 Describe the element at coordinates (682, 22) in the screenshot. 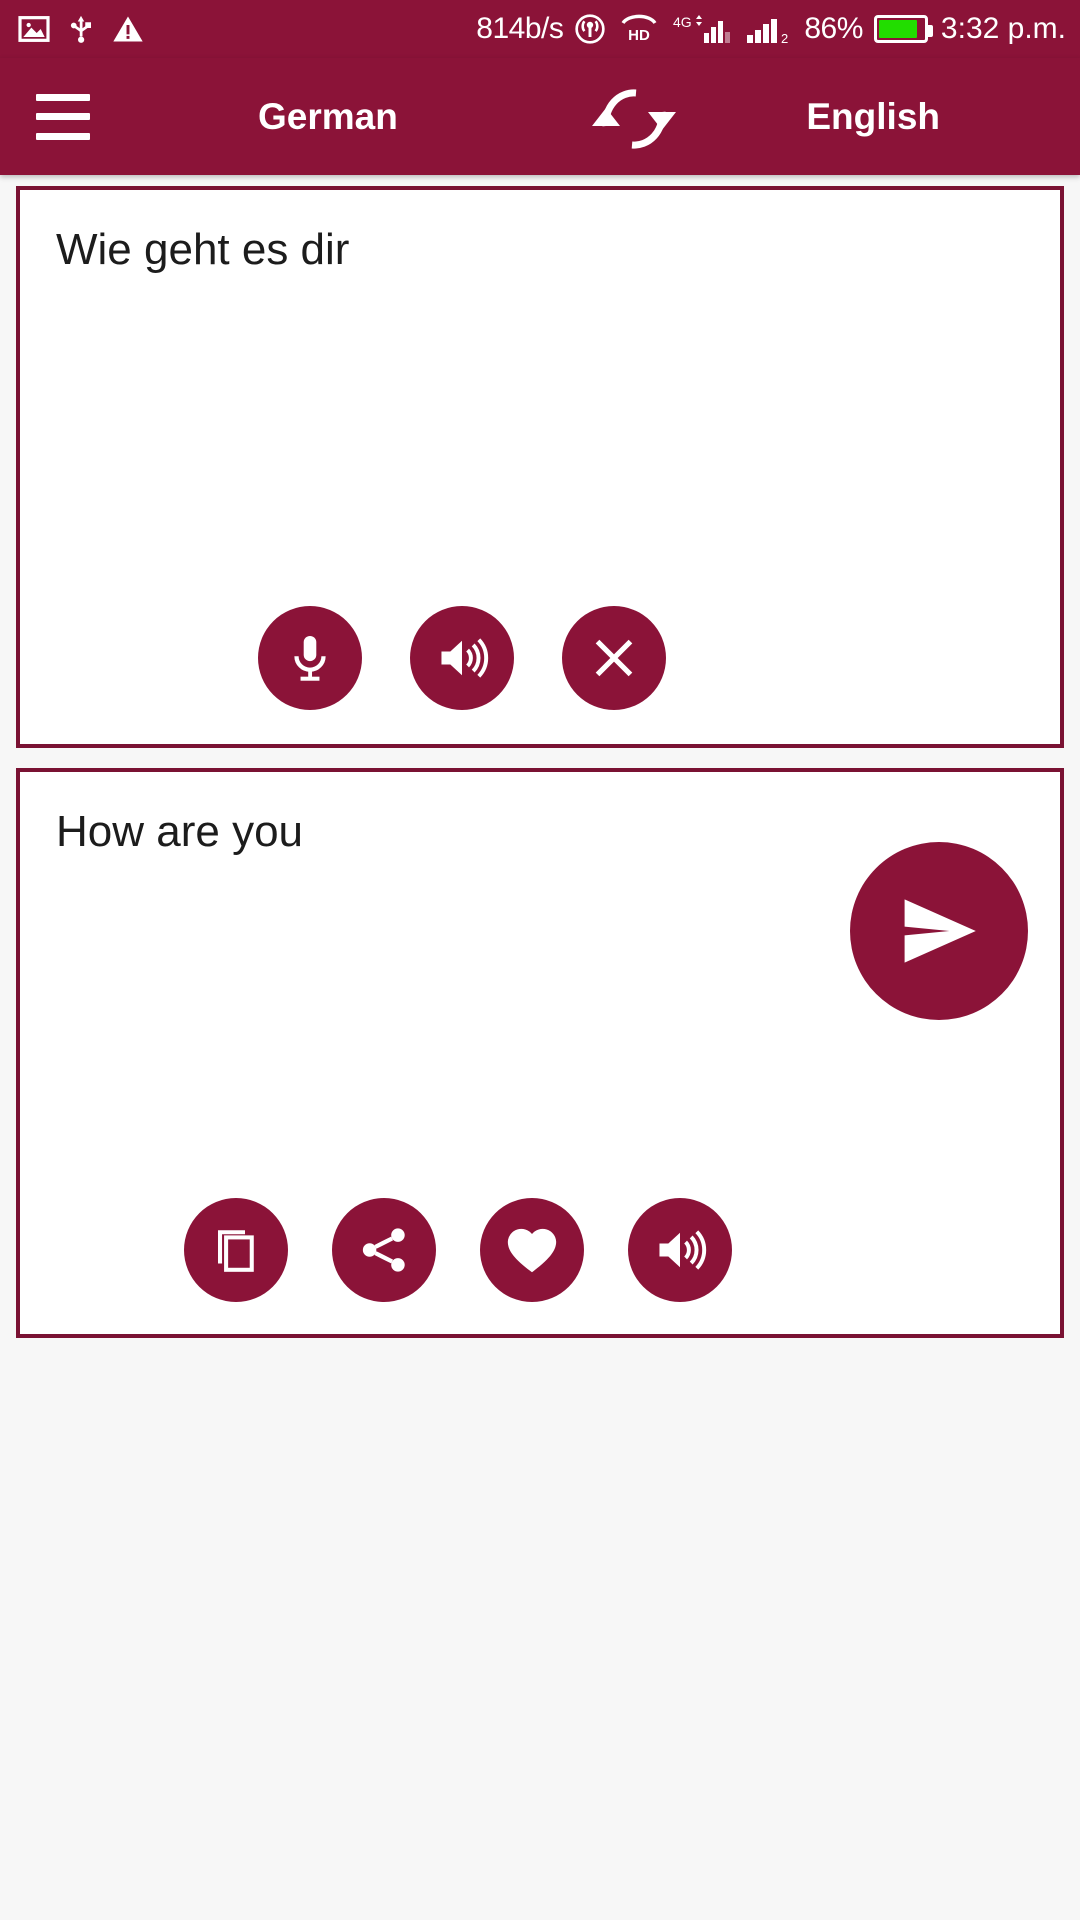

I see `svg-text: 4G` at that location.